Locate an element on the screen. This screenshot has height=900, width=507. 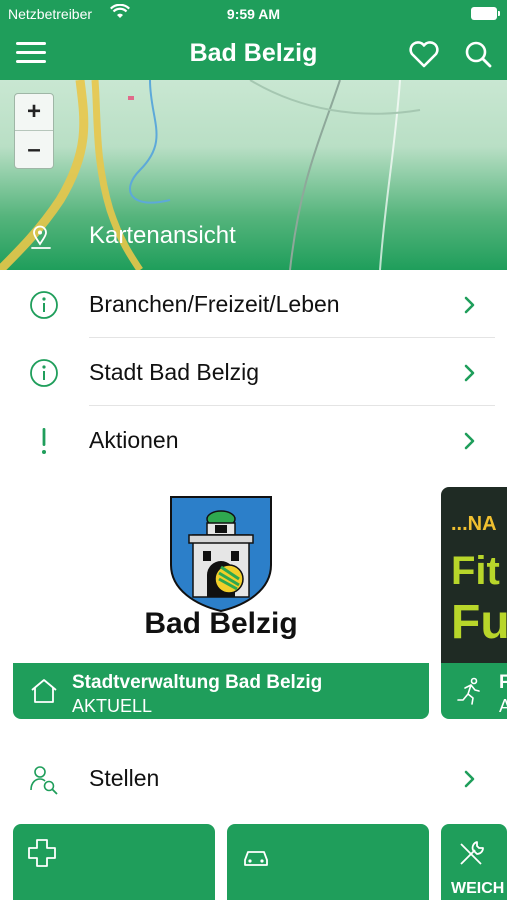
home-icon is located at coordinates (44, 691).